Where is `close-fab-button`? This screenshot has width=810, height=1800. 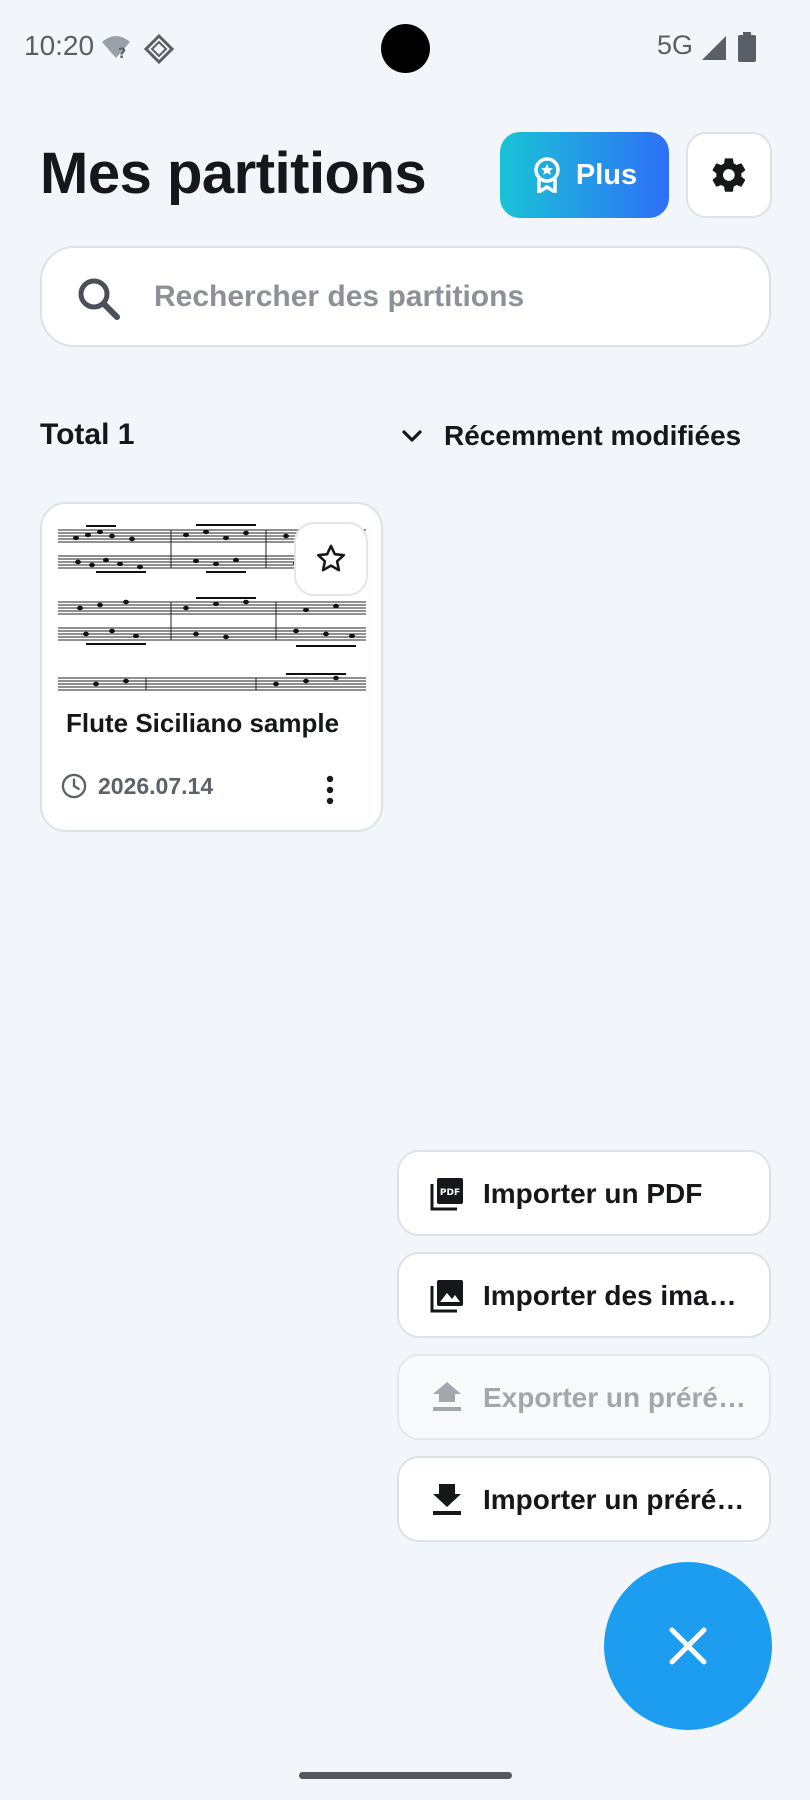
close-fab-button is located at coordinates (688, 1646).